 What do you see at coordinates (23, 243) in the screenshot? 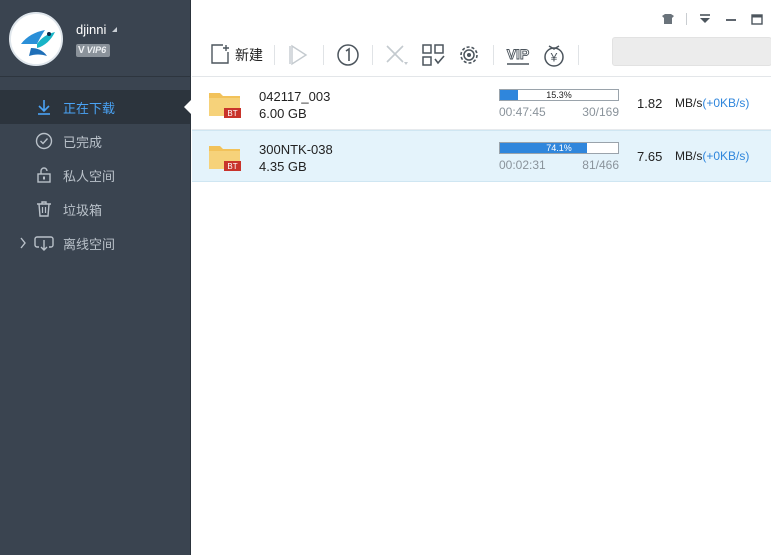
I see `chevron-right-icon` at bounding box center [23, 243].